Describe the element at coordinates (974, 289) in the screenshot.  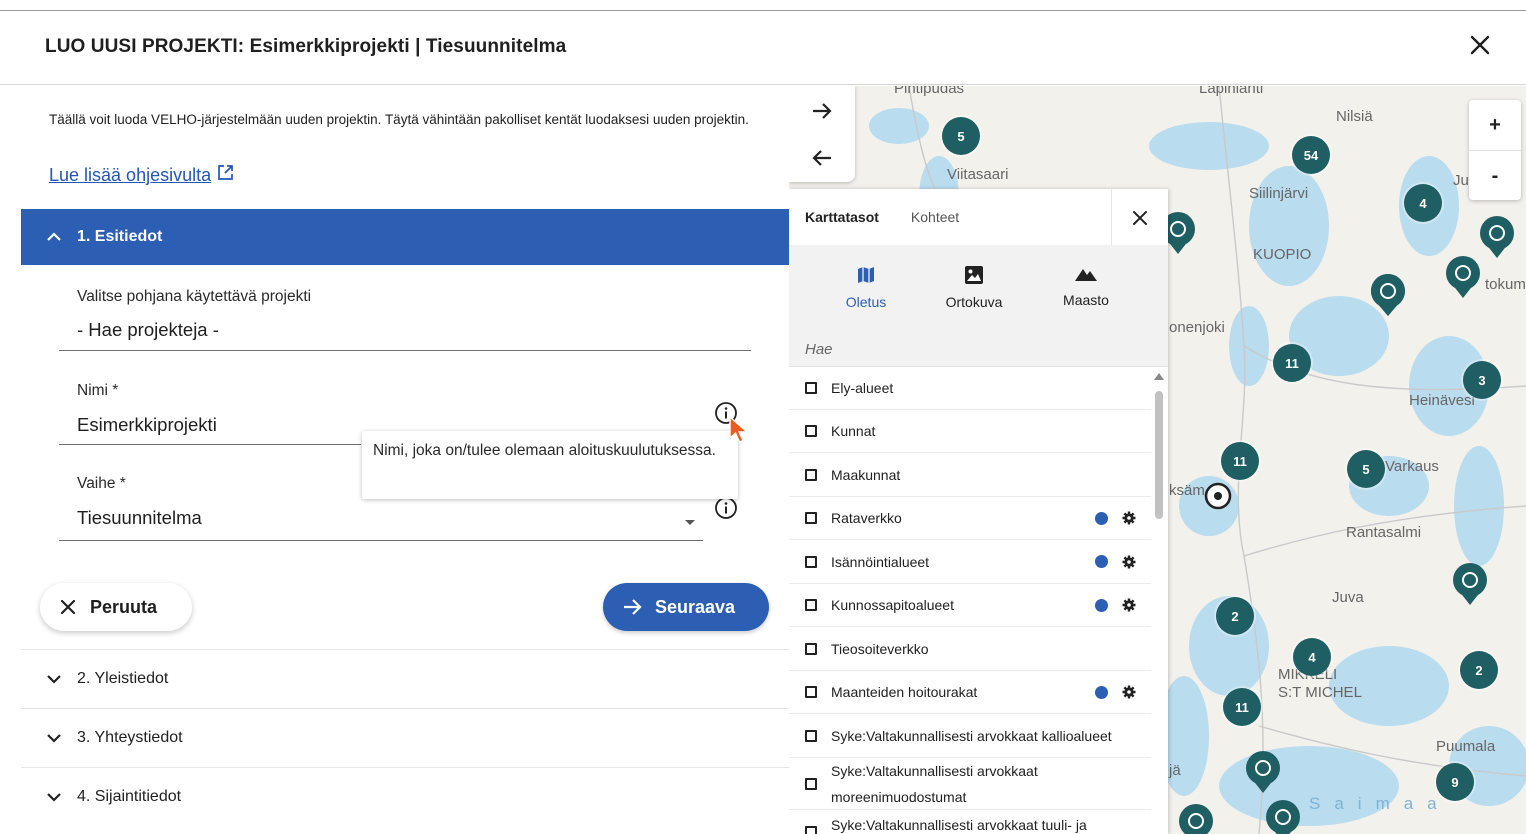
I see `basemap-ortokuva: Ortokuva` at that location.